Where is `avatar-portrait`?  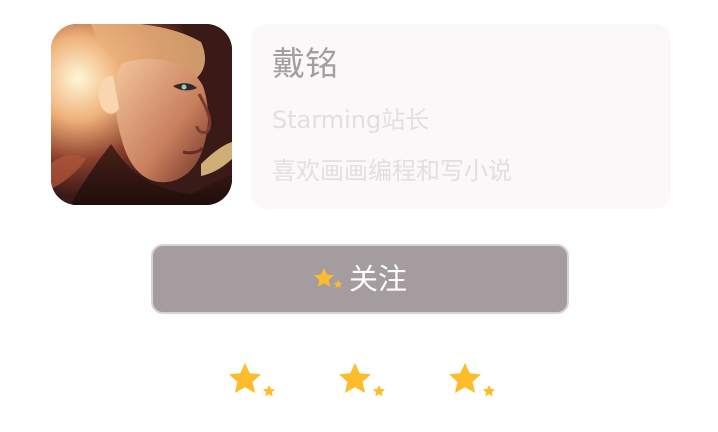 avatar-portrait is located at coordinates (141, 114).